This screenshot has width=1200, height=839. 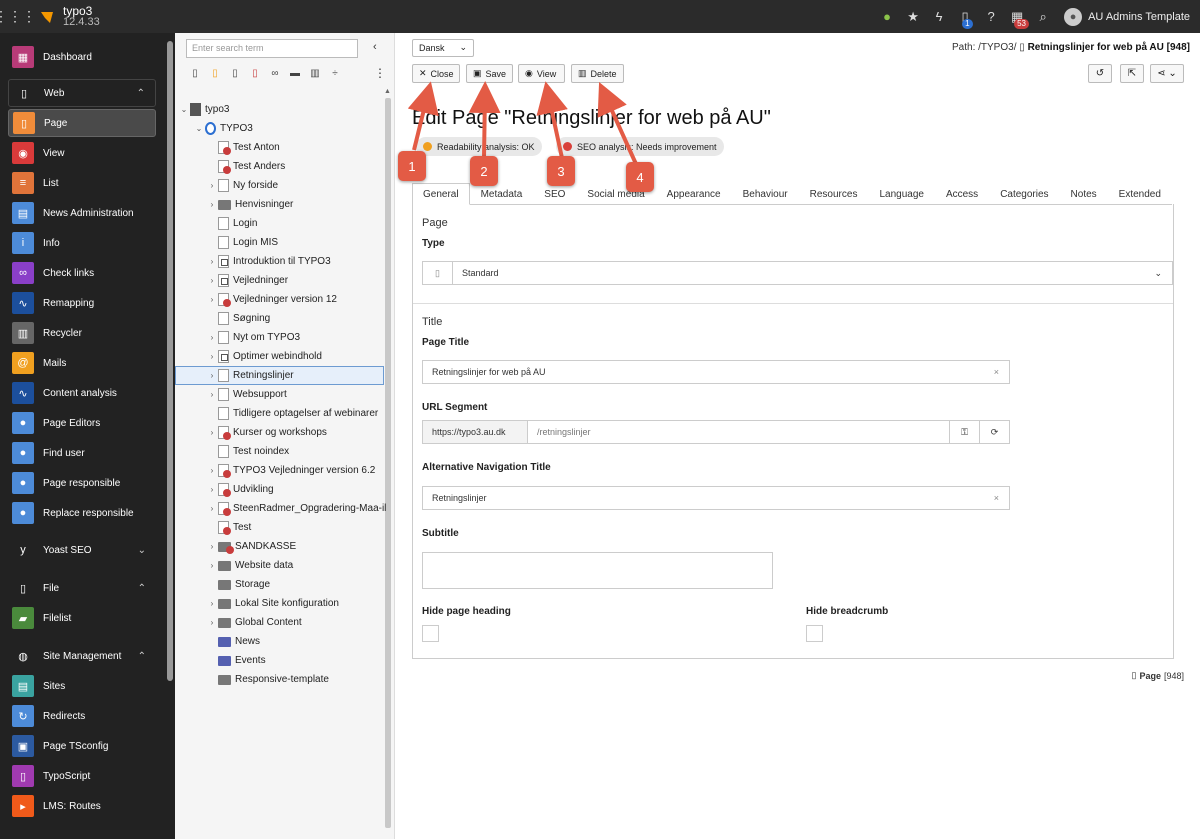 I want to click on tree-node: › Introduktion til TYPO3, so click(x=268, y=261).